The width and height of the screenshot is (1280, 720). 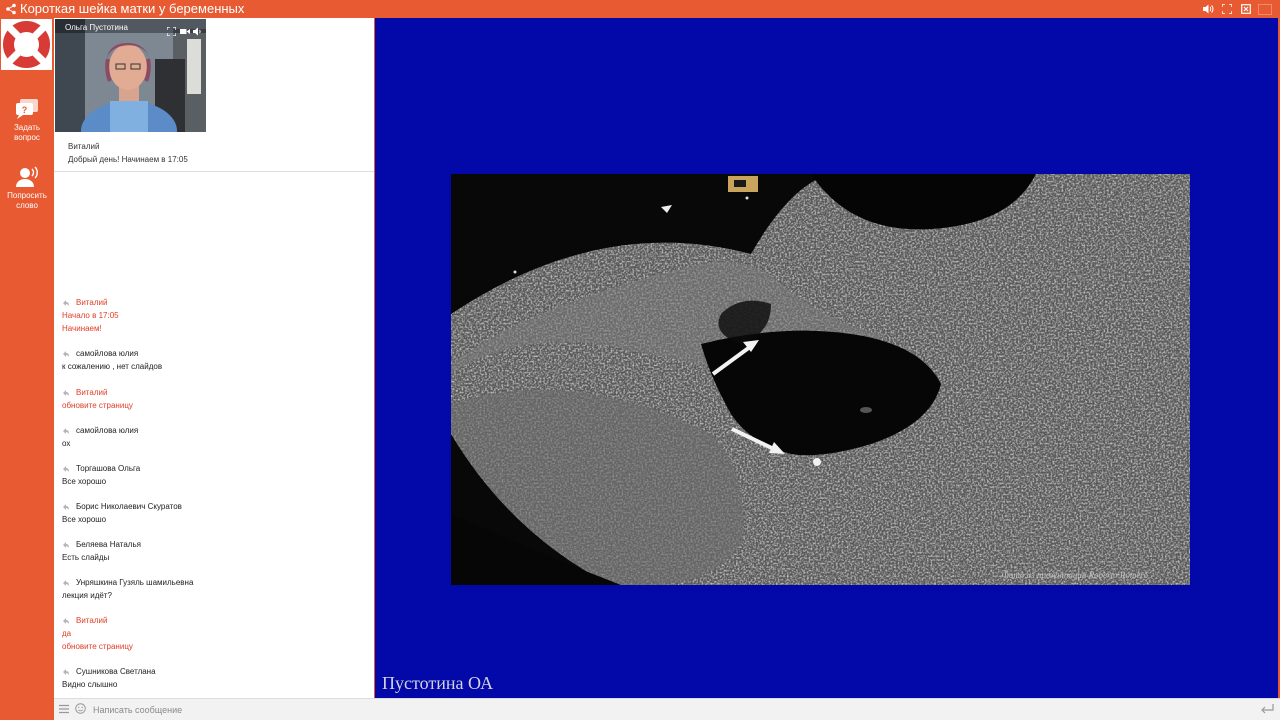 I want to click on chat-message: самойлова юлия к сожалению , нет слайдов, so click(x=212, y=360).